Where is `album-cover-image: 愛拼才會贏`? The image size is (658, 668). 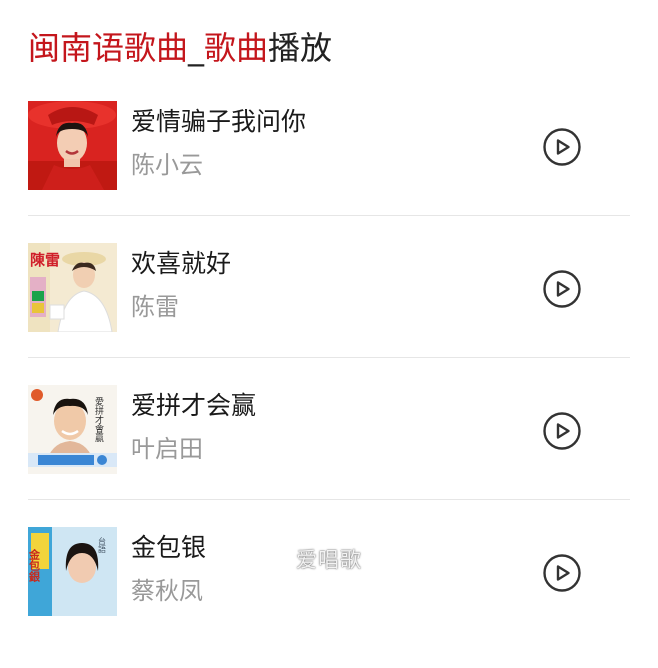 album-cover-image: 愛拼才會贏 is located at coordinates (72, 429).